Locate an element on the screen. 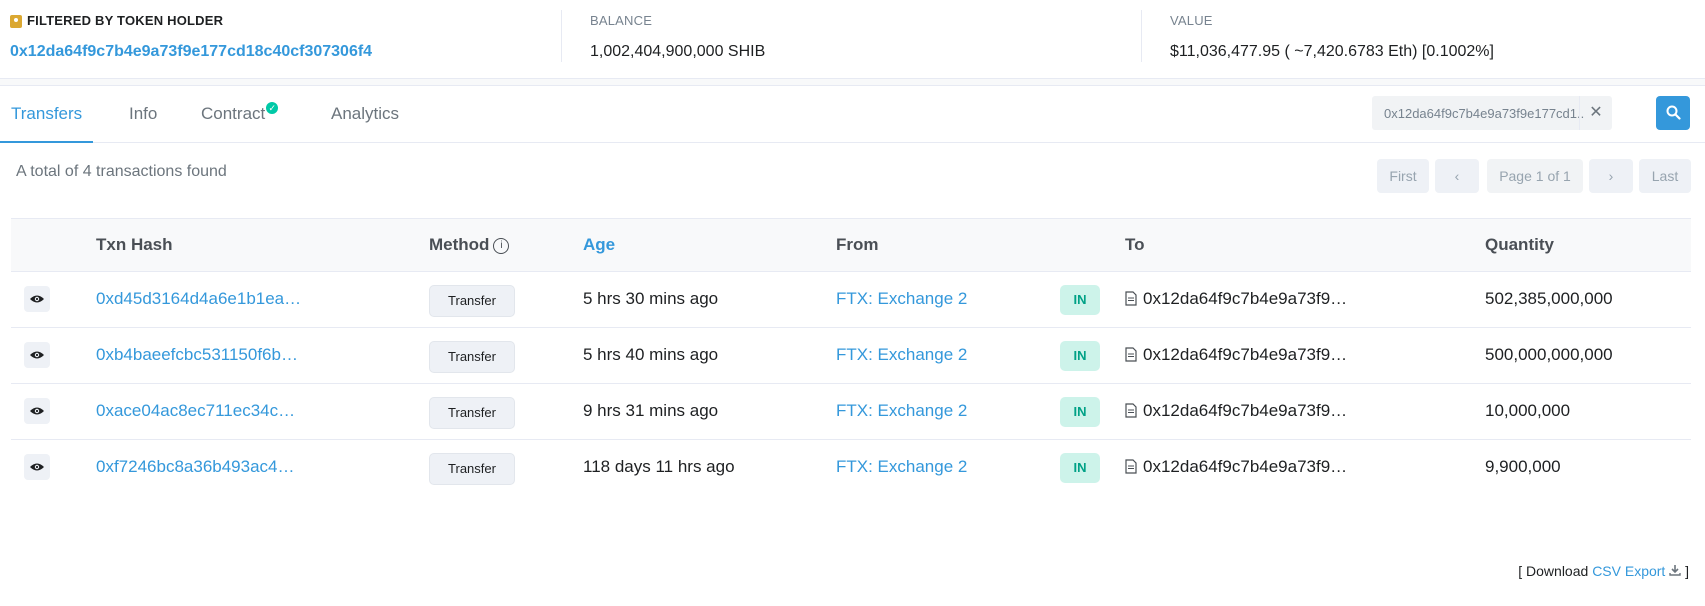 The image size is (1705, 606). verified-check-icon: ✓ is located at coordinates (272, 108).